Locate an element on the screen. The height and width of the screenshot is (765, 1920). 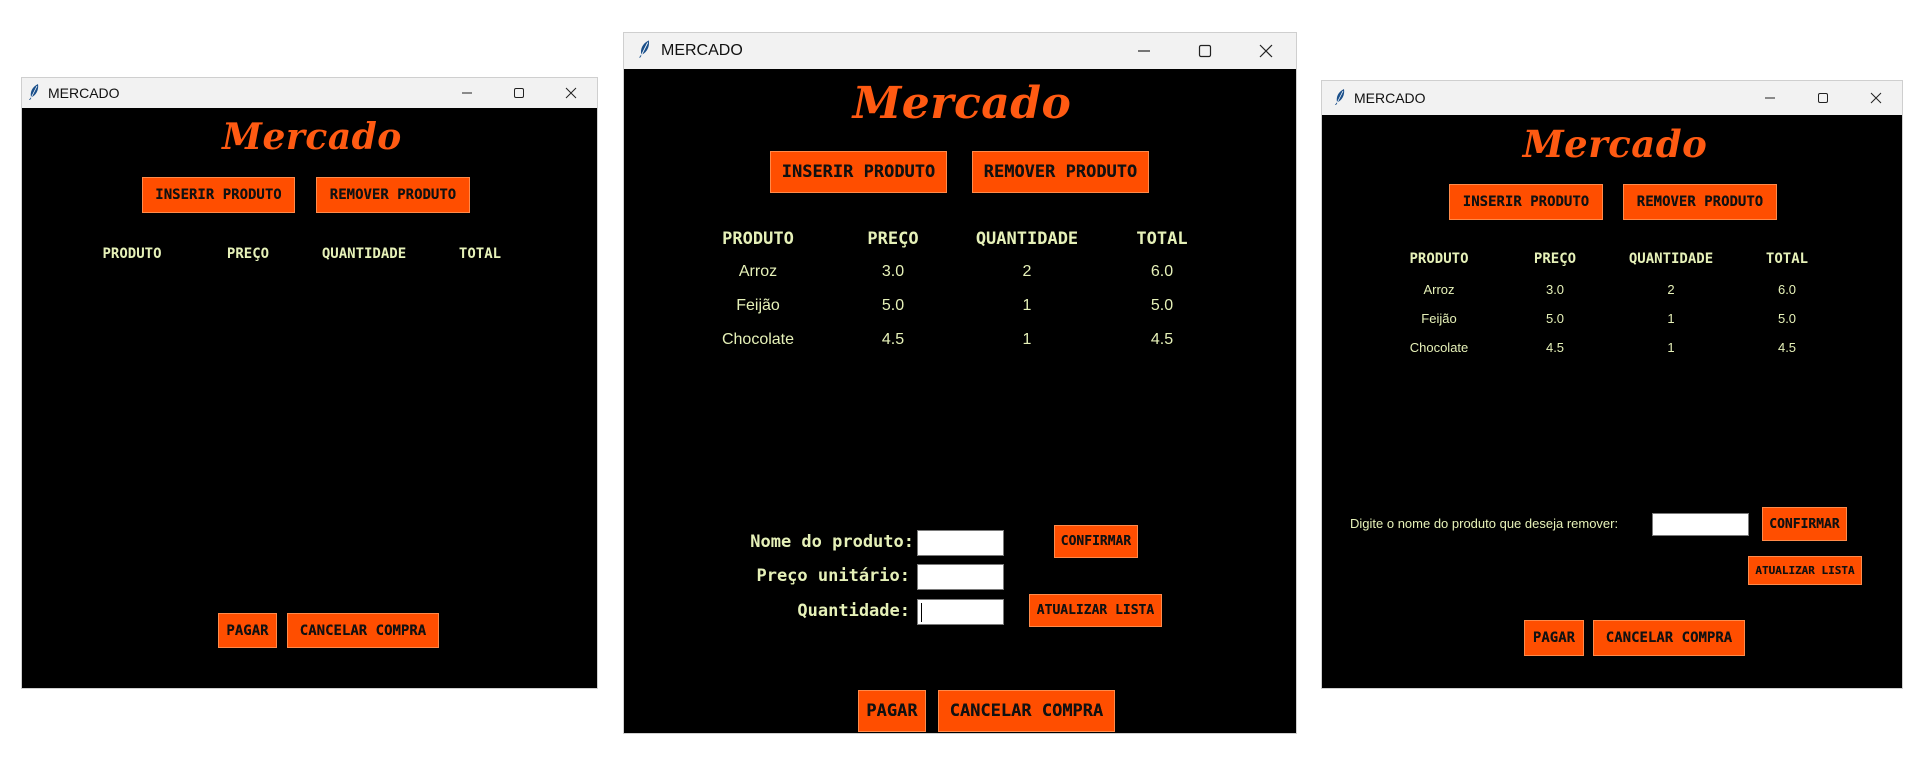
text-caret is located at coordinates (921, 612).